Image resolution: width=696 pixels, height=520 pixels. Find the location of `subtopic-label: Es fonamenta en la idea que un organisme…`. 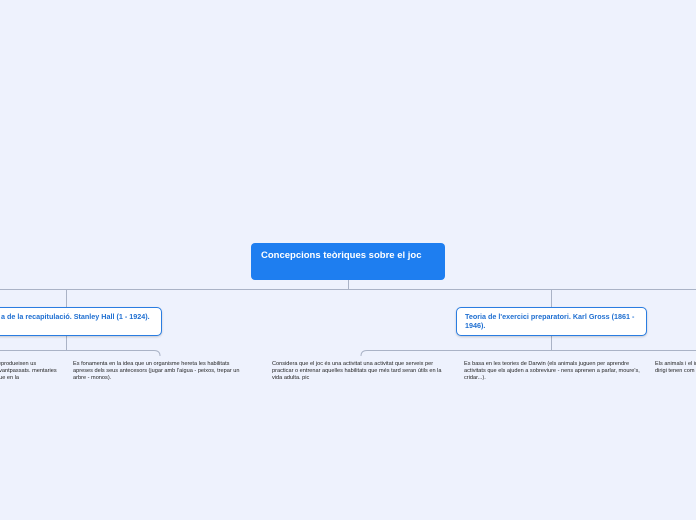

subtopic-label: Es fonamenta en la idea que un organisme… is located at coordinates (156, 371).